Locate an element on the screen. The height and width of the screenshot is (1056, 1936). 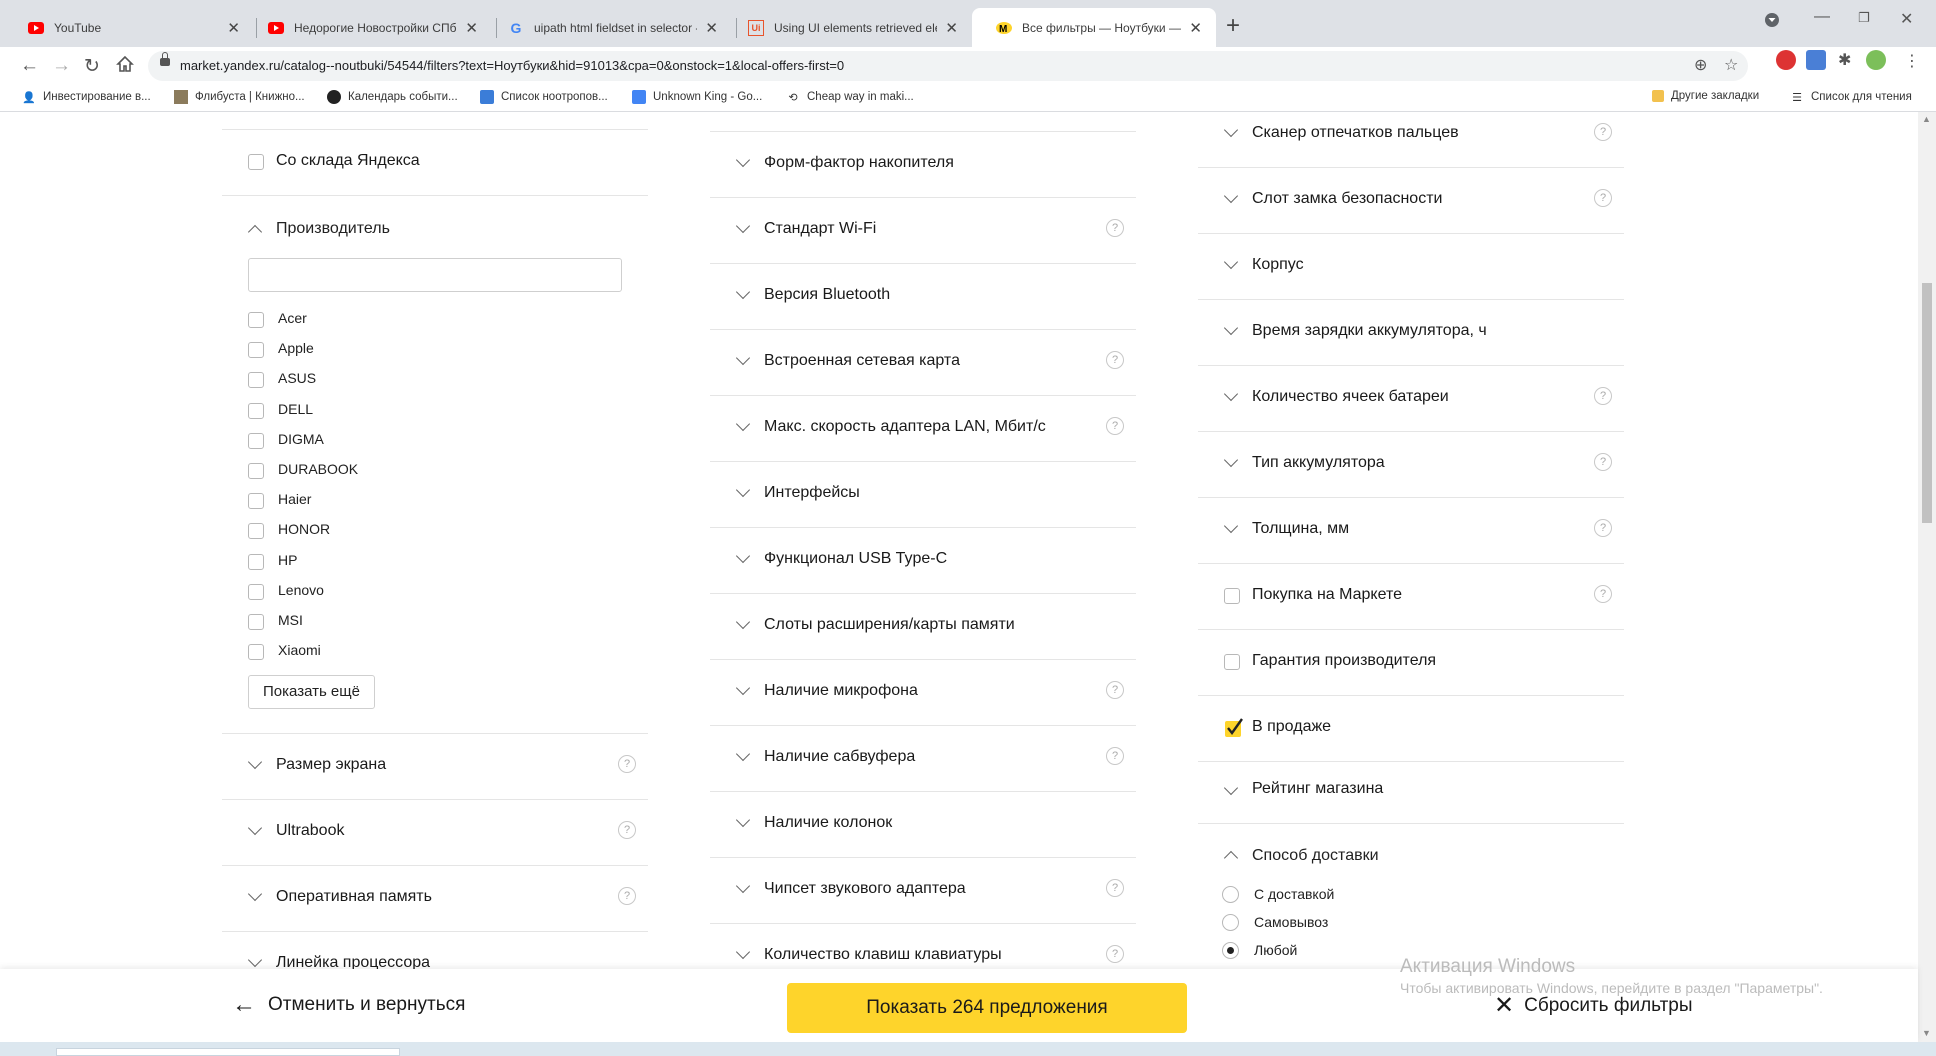
filter-row: Время зарядки аккумулятора, ч is located at coordinates (1411, 333).